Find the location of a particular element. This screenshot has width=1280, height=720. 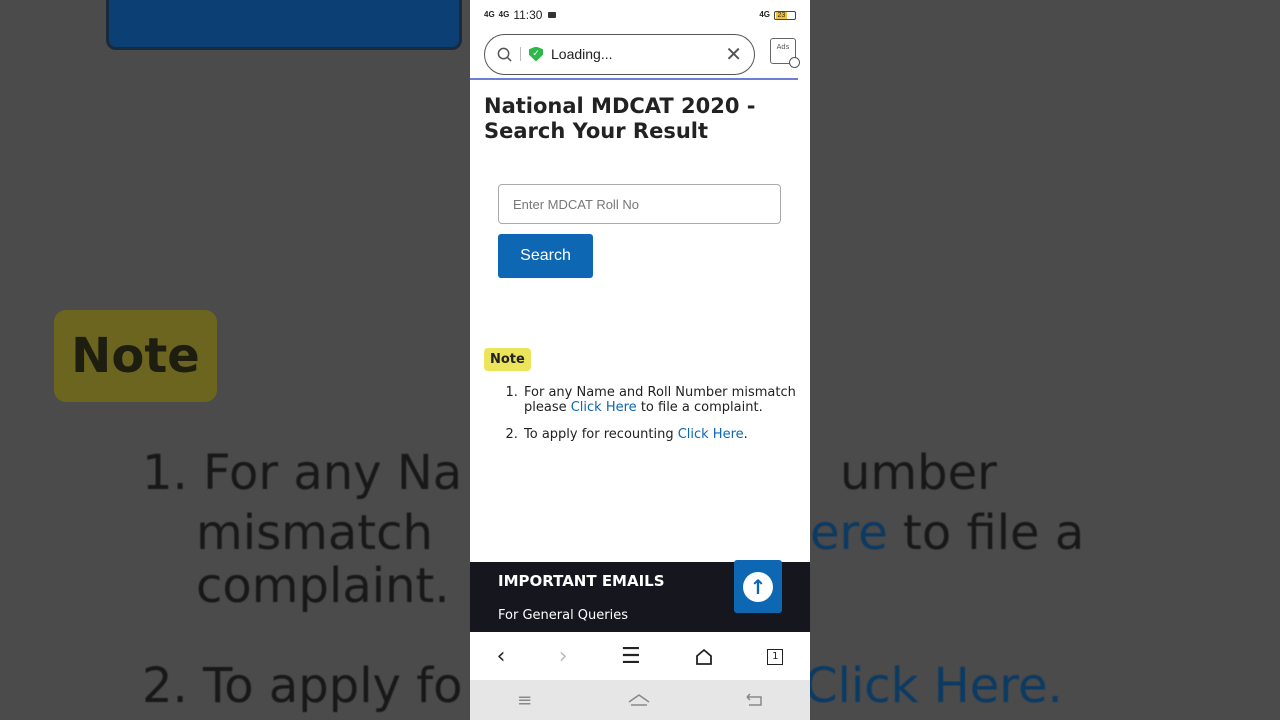

page-title: National MDCAT 2020 - Search Your Result is located at coordinates (620, 118).